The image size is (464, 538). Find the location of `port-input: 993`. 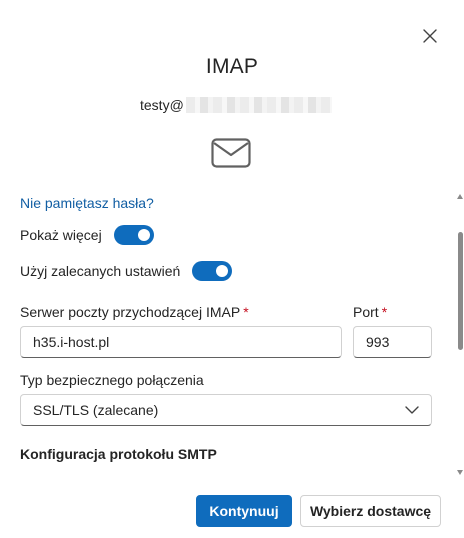

port-input: 993 is located at coordinates (392, 342).